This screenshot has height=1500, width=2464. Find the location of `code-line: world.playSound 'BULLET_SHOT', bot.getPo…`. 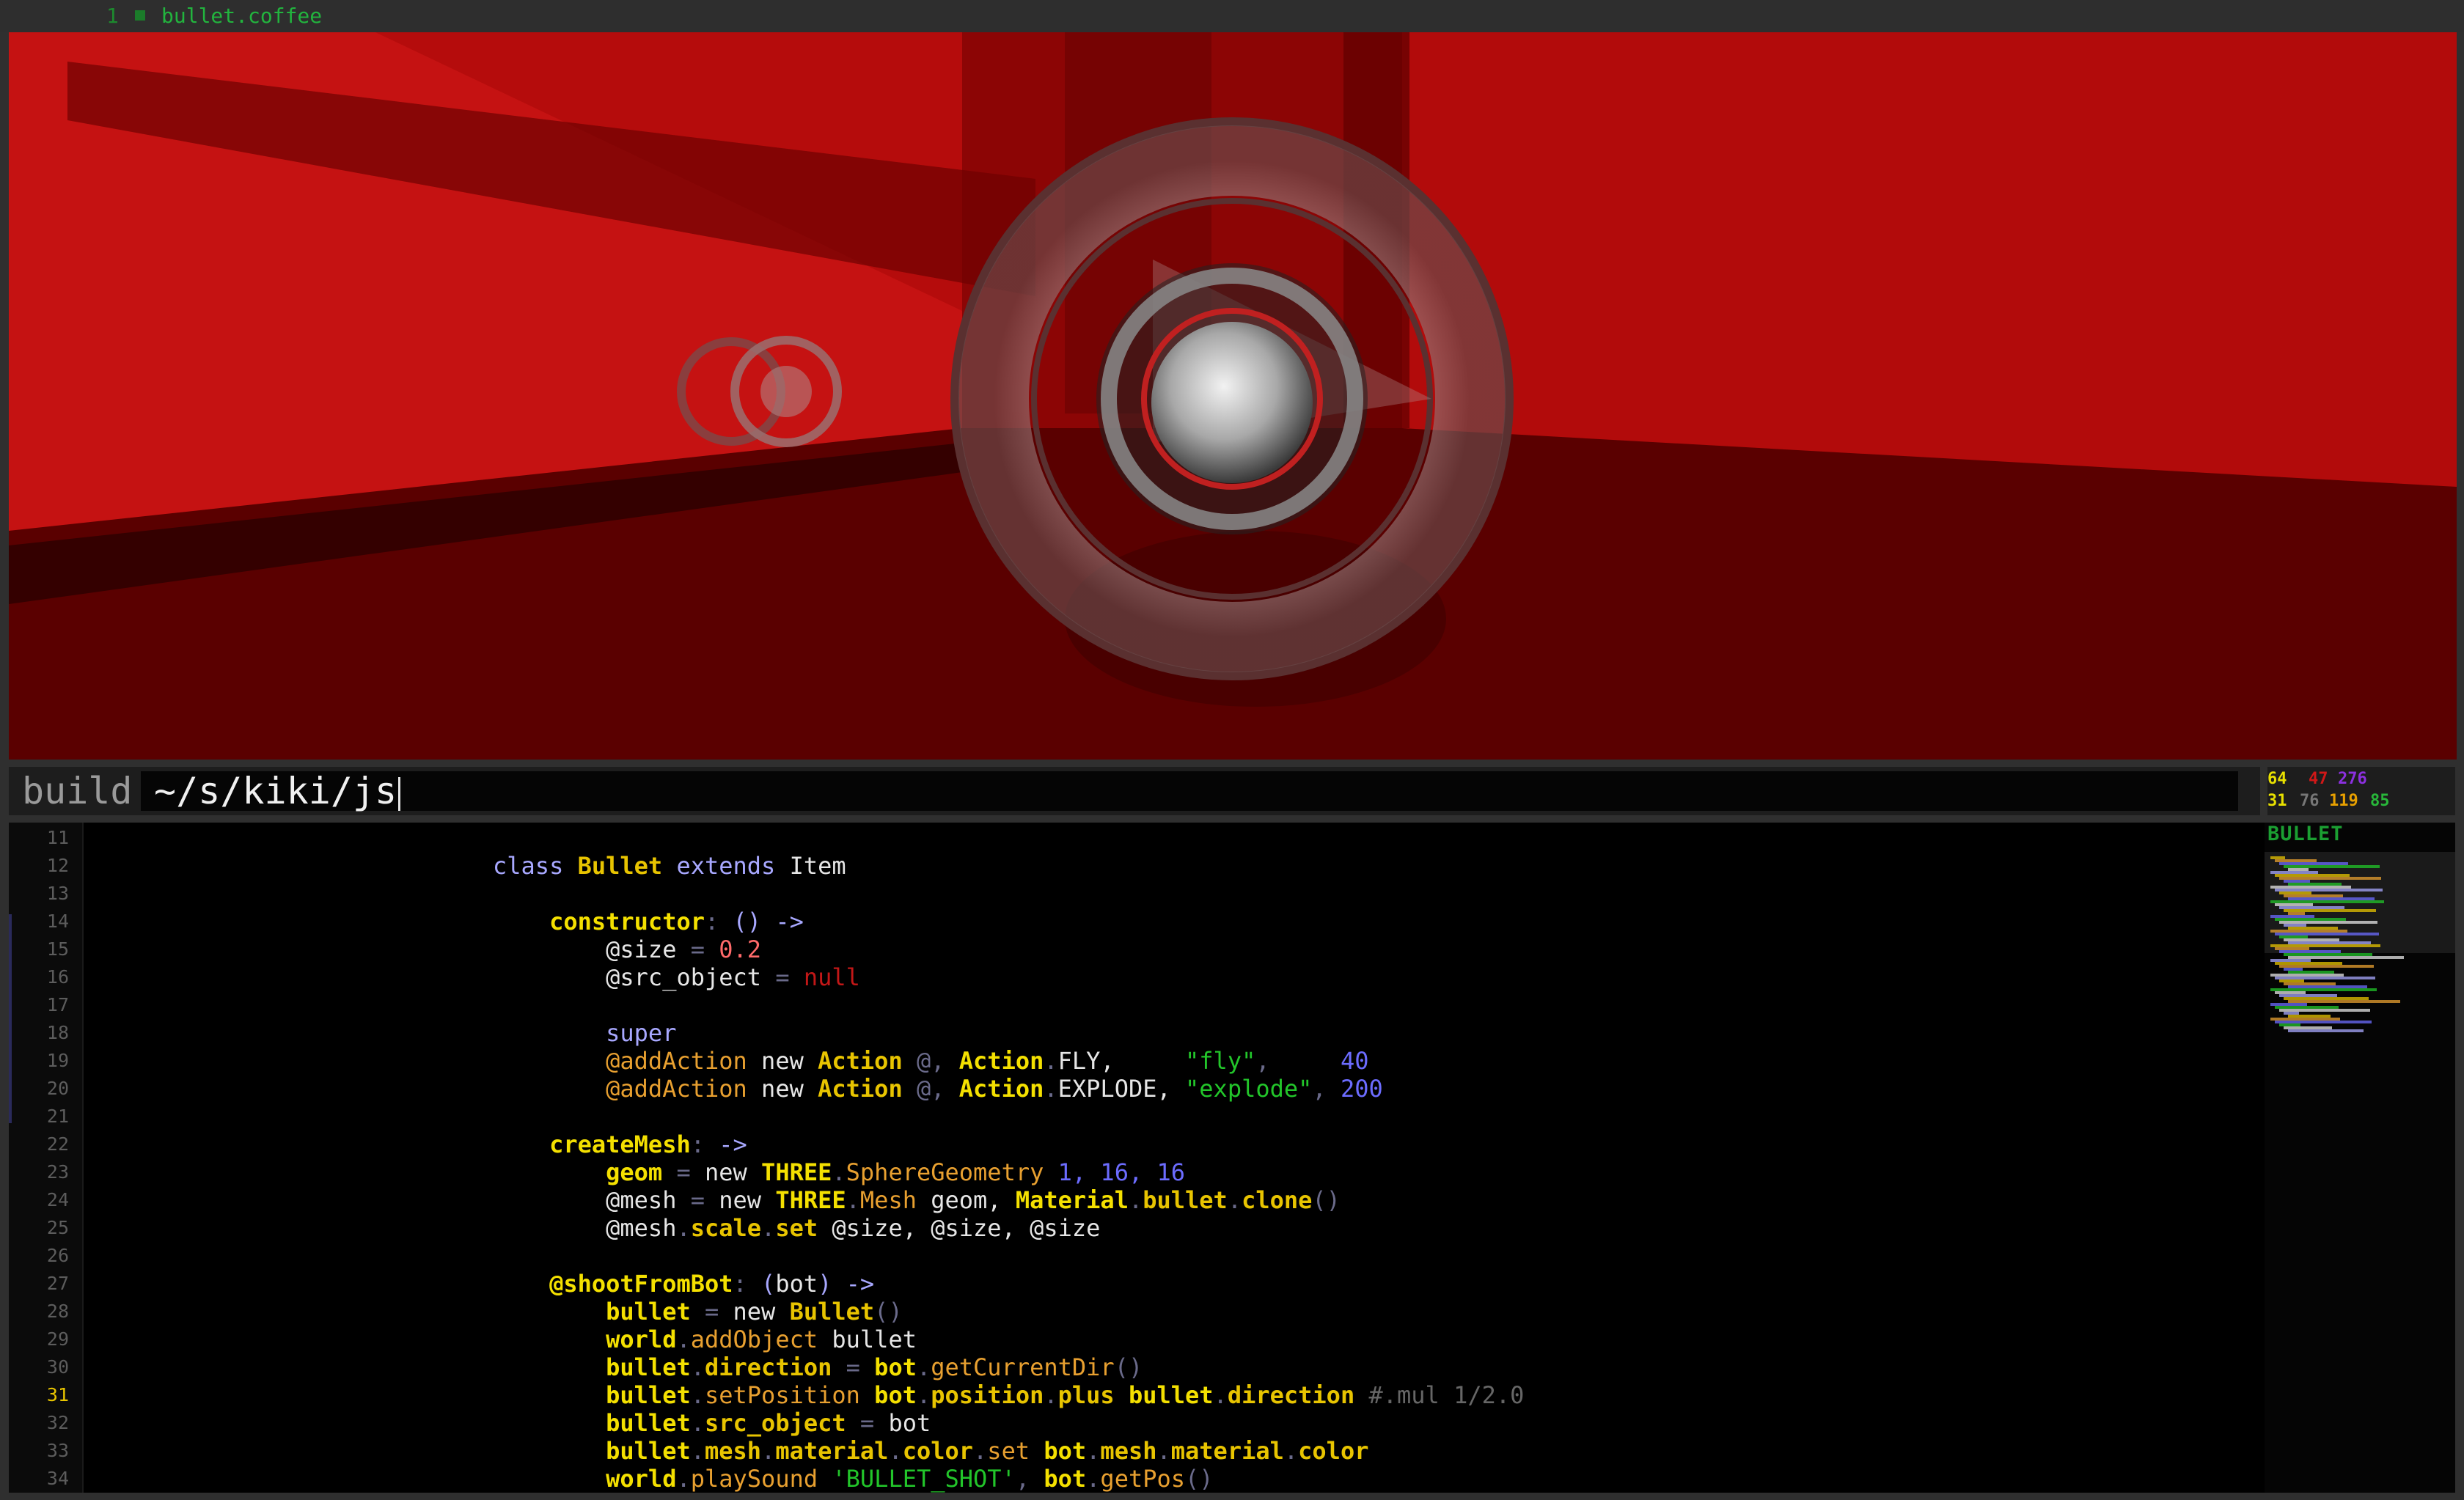

code-line: world.playSound 'BULLET_SHOT', bot.getPo… is located at coordinates (853, 1479).